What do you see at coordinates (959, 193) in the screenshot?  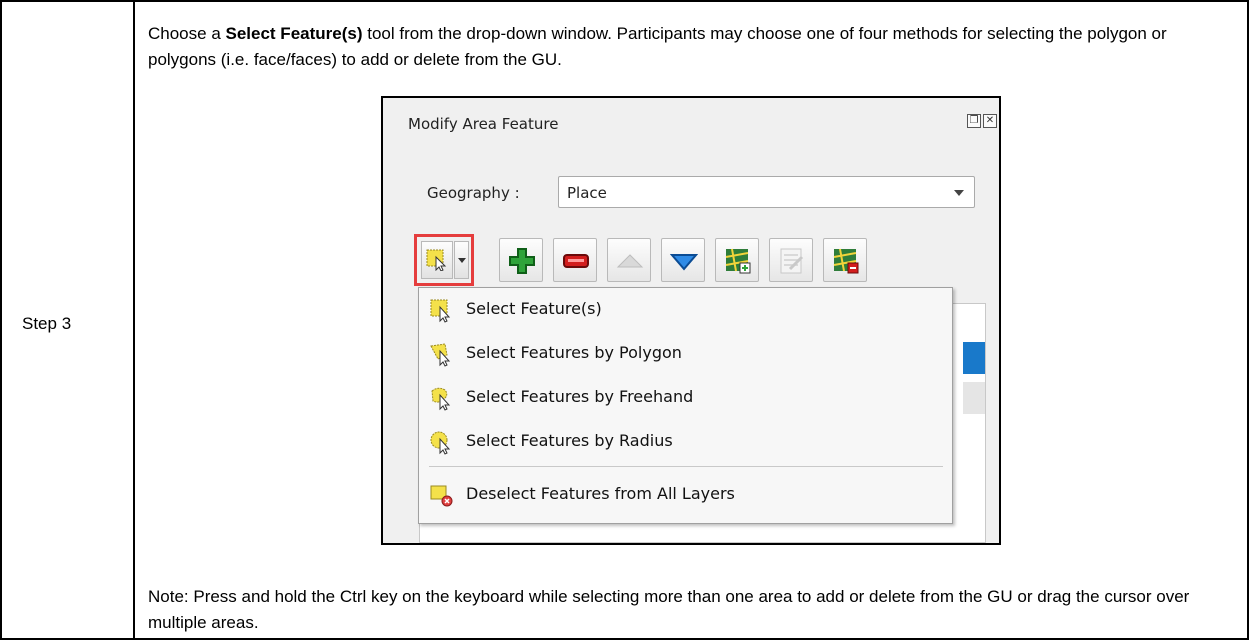 I see `chevron-down-icon` at bounding box center [959, 193].